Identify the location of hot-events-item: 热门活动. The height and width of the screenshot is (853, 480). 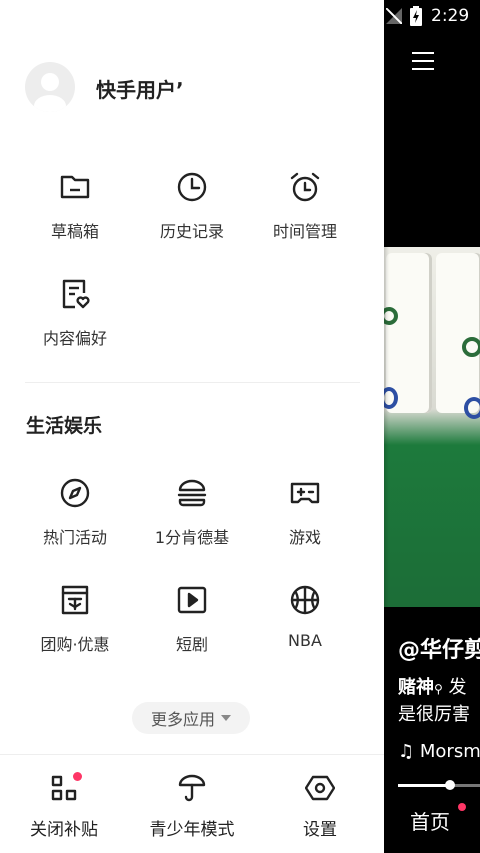
(75, 512).